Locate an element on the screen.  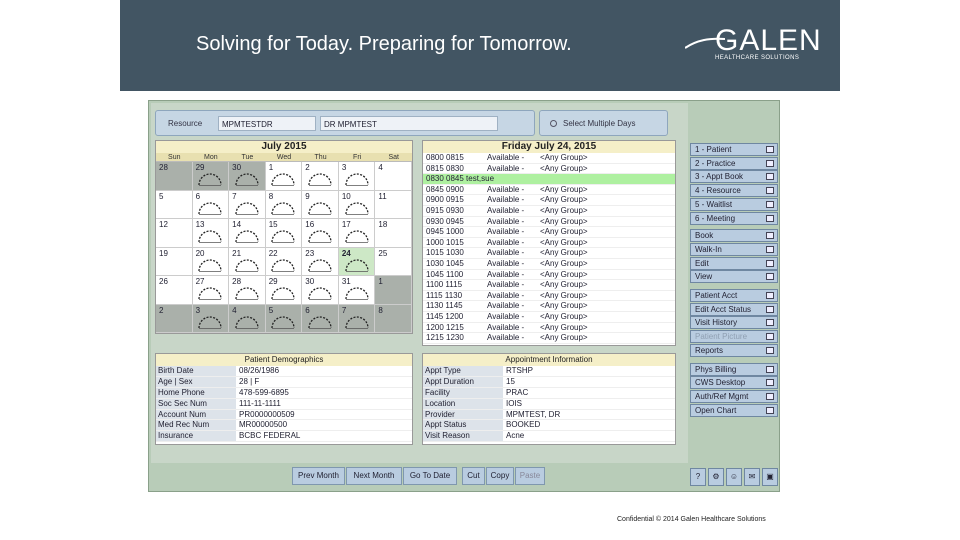
go-to-date-button: Go To Date is located at coordinates (430, 476).